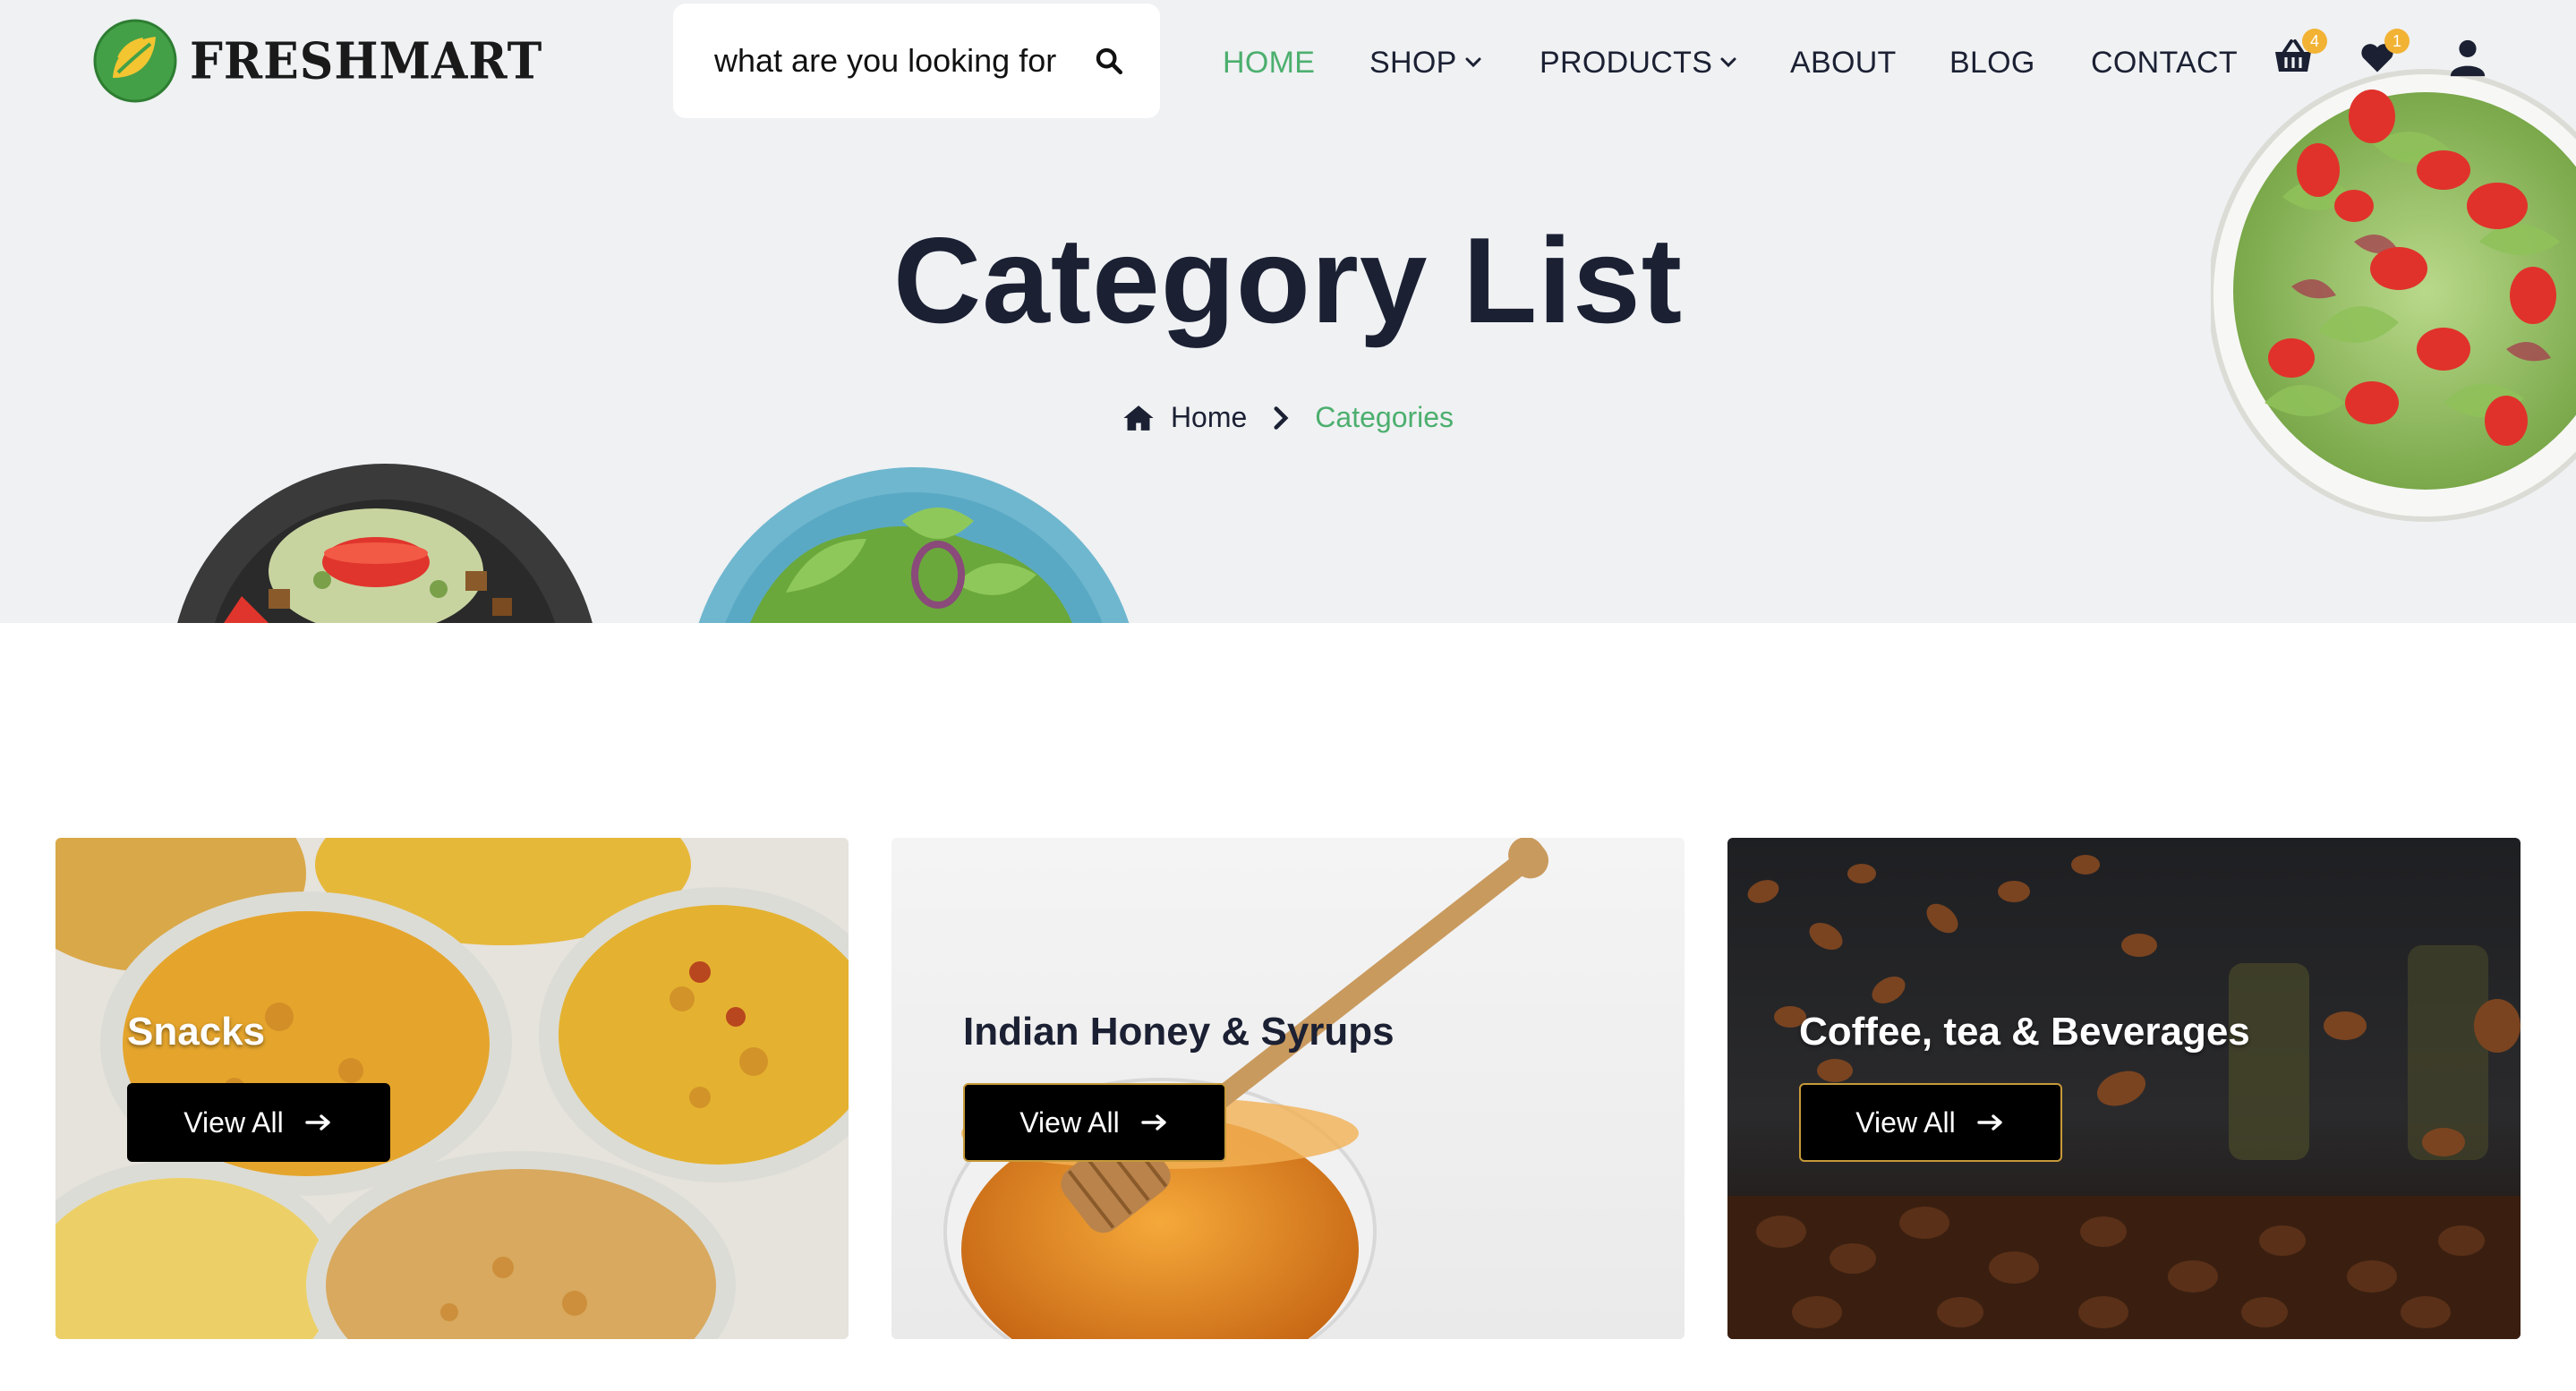 This screenshot has width=2576, height=1391. What do you see at coordinates (2397, 41) in the screenshot?
I see `wishlist-count-badge: 1` at bounding box center [2397, 41].